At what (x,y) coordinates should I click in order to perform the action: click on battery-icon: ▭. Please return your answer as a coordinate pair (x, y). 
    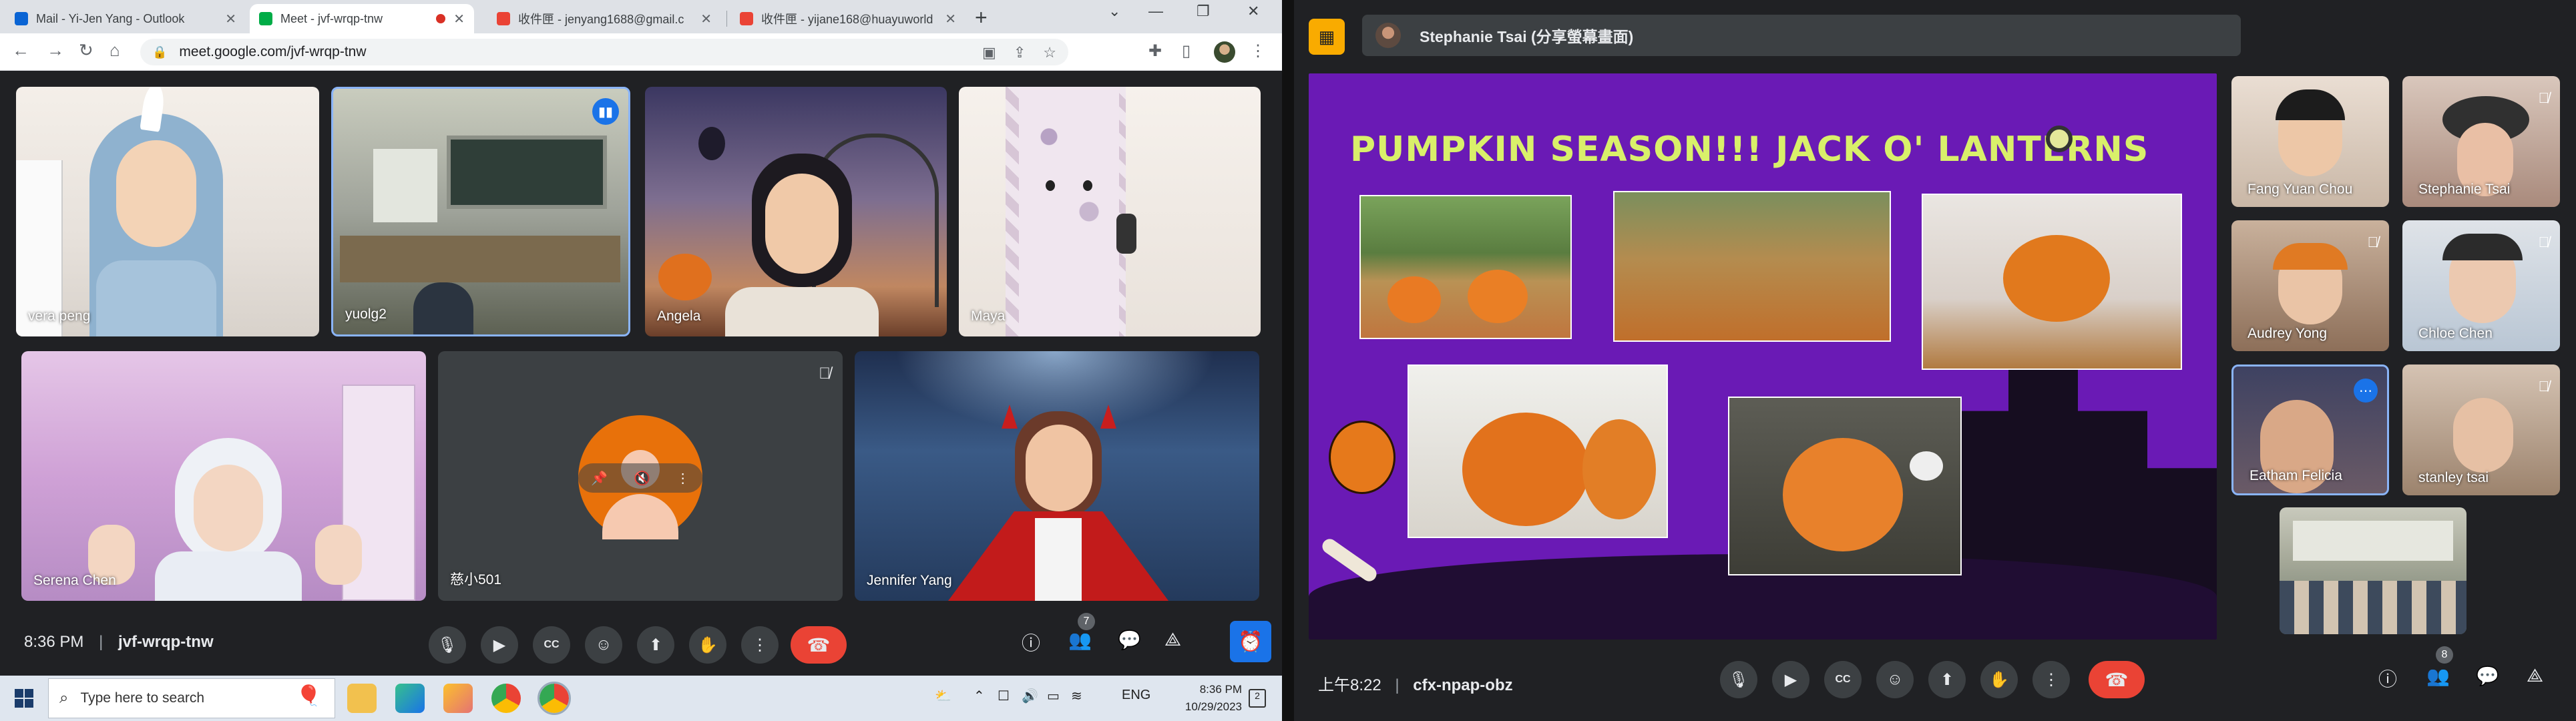
    Looking at the image, I should click on (1053, 696).